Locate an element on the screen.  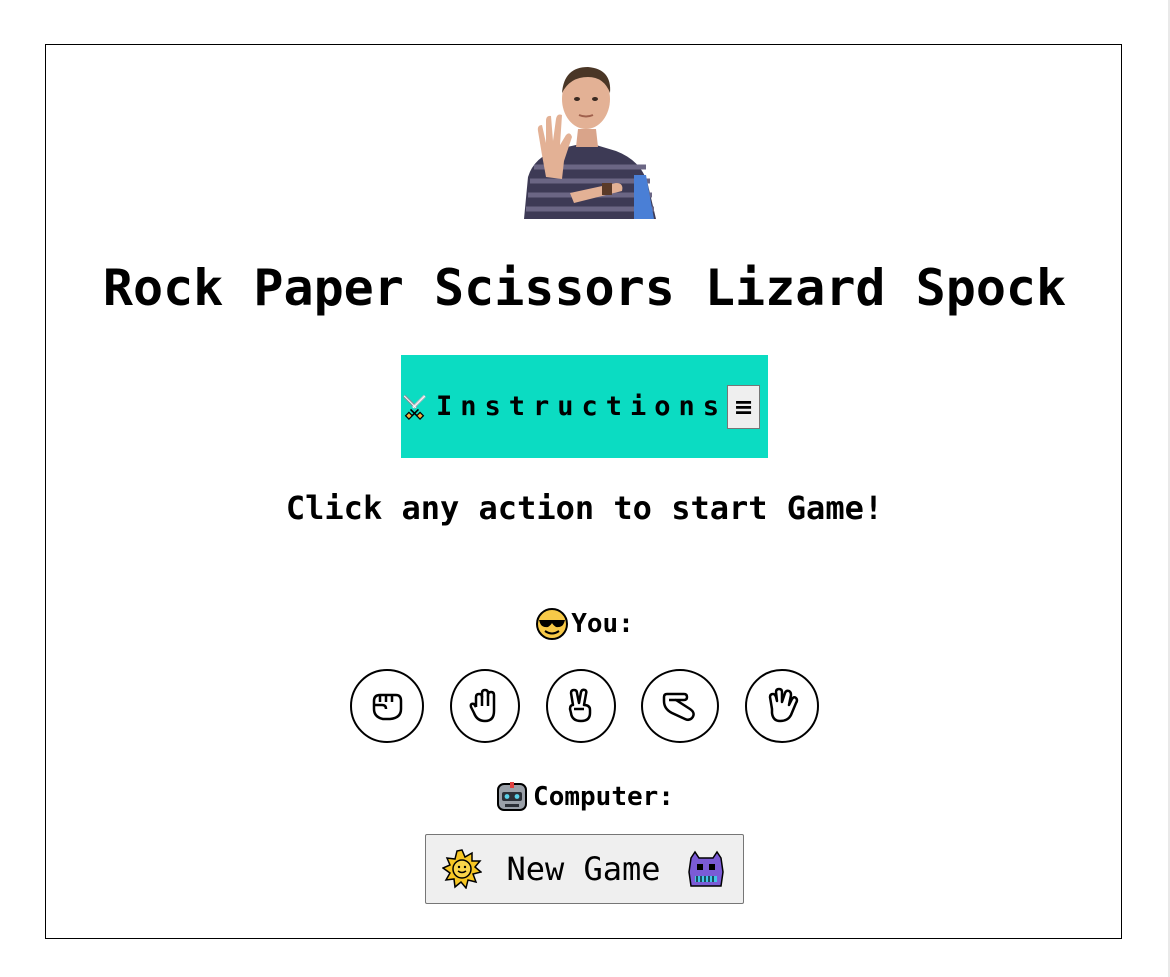
sunglasses-face-icon is located at coordinates (552, 624).